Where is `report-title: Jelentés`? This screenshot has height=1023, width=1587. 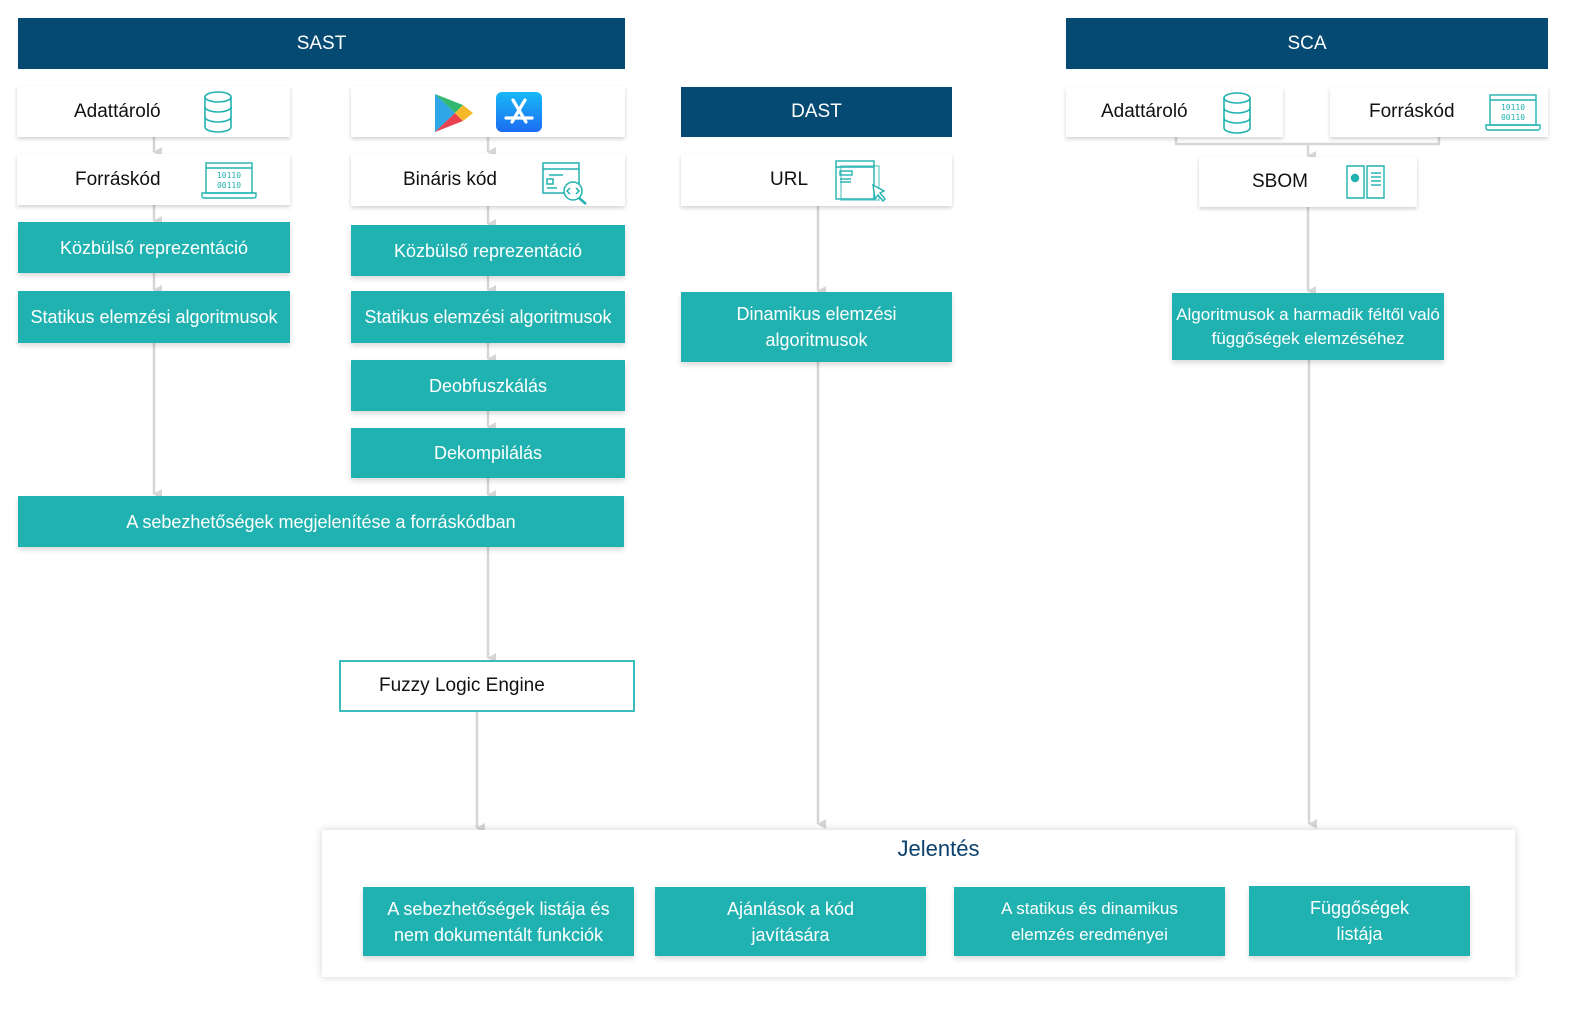
report-title: Jelentés is located at coordinates (938, 848).